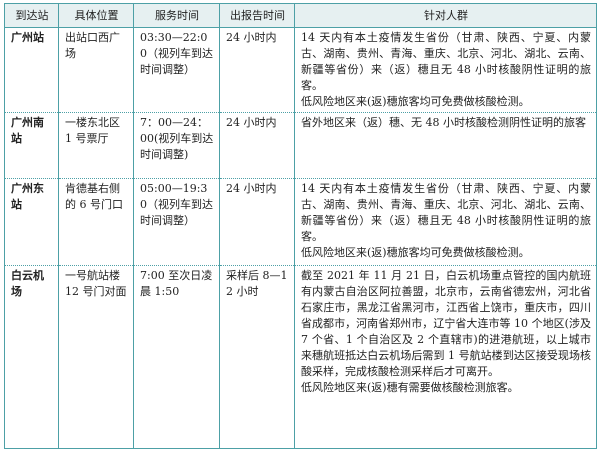 This screenshot has width=600, height=449. What do you see at coordinates (96, 70) in the screenshot?
I see `location-cell: 出站口西广场` at bounding box center [96, 70].